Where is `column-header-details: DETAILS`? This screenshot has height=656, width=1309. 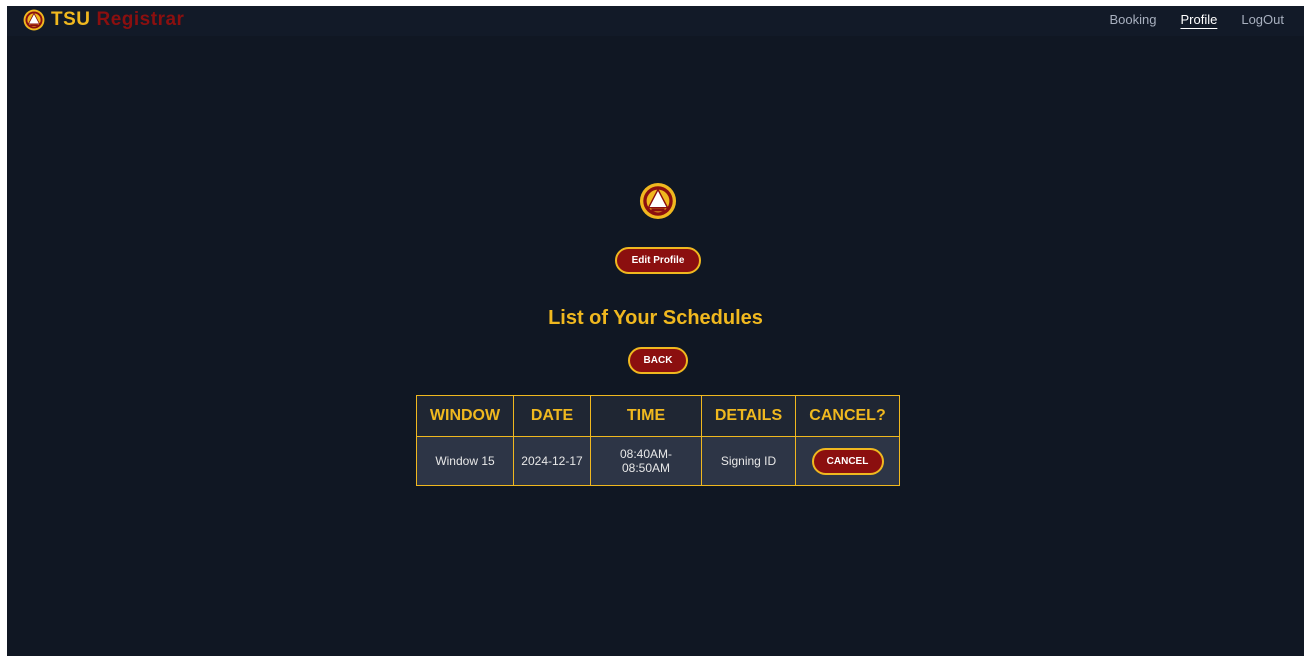
column-header-details: DETAILS is located at coordinates (748, 416).